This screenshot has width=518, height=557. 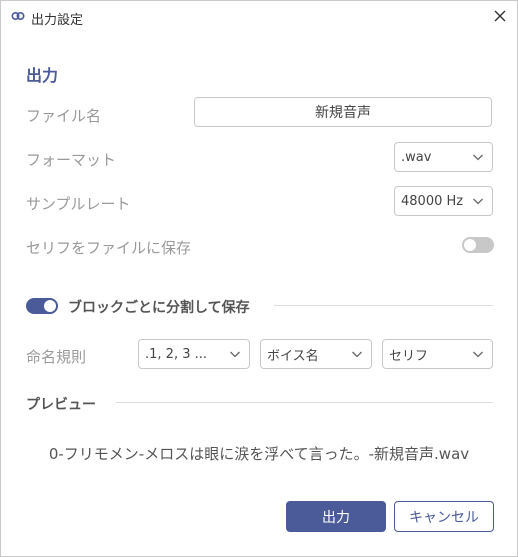 What do you see at coordinates (159, 308) in the screenshot?
I see `split-blocks-label: ブロックごとに分割して保存` at bounding box center [159, 308].